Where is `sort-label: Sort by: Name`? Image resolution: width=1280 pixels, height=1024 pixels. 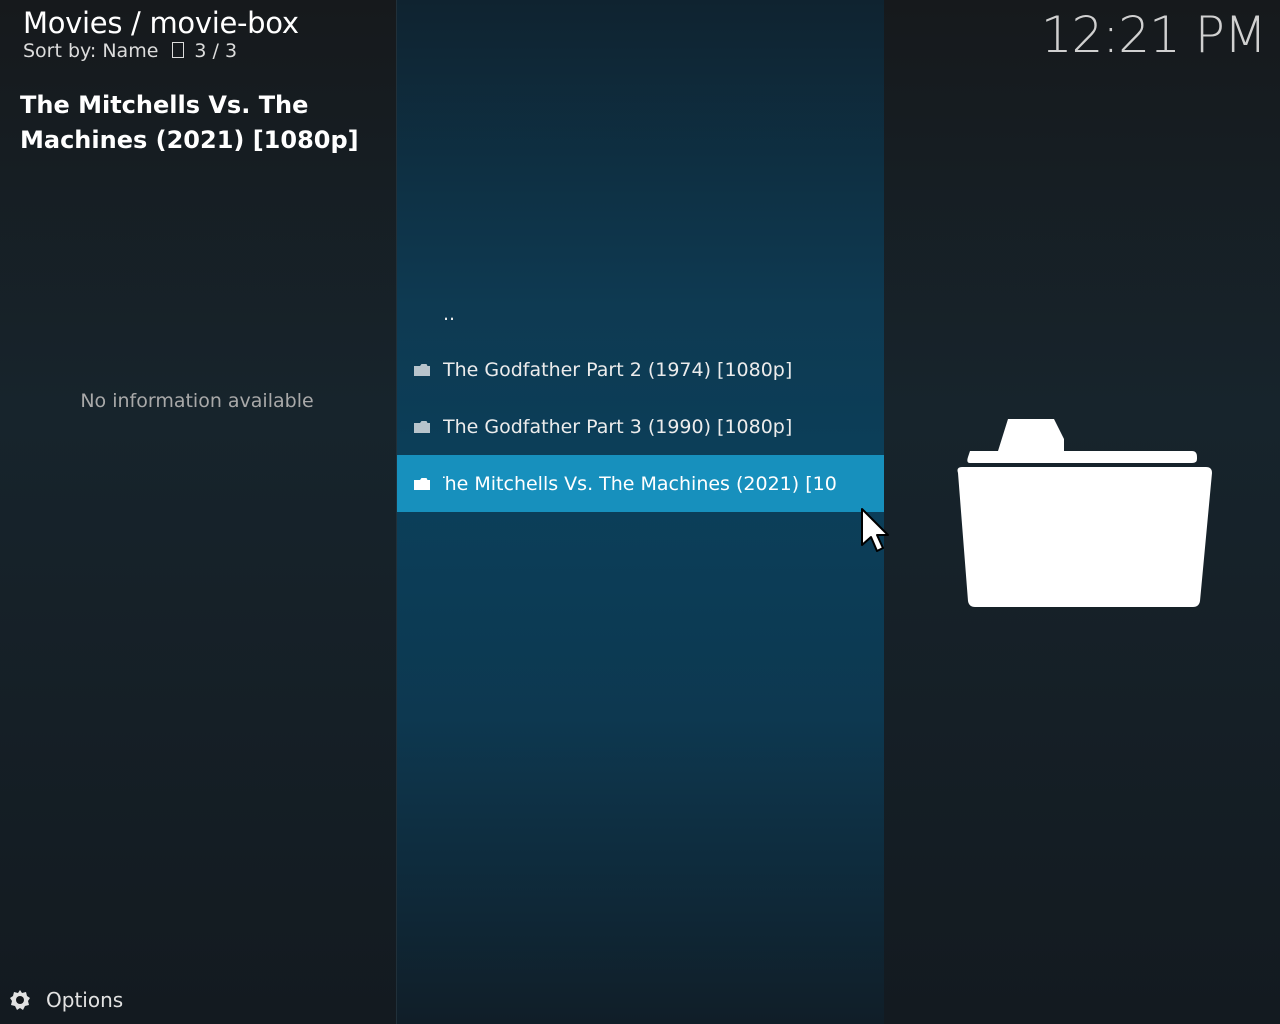 sort-label: Sort by: Name is located at coordinates (91, 51).